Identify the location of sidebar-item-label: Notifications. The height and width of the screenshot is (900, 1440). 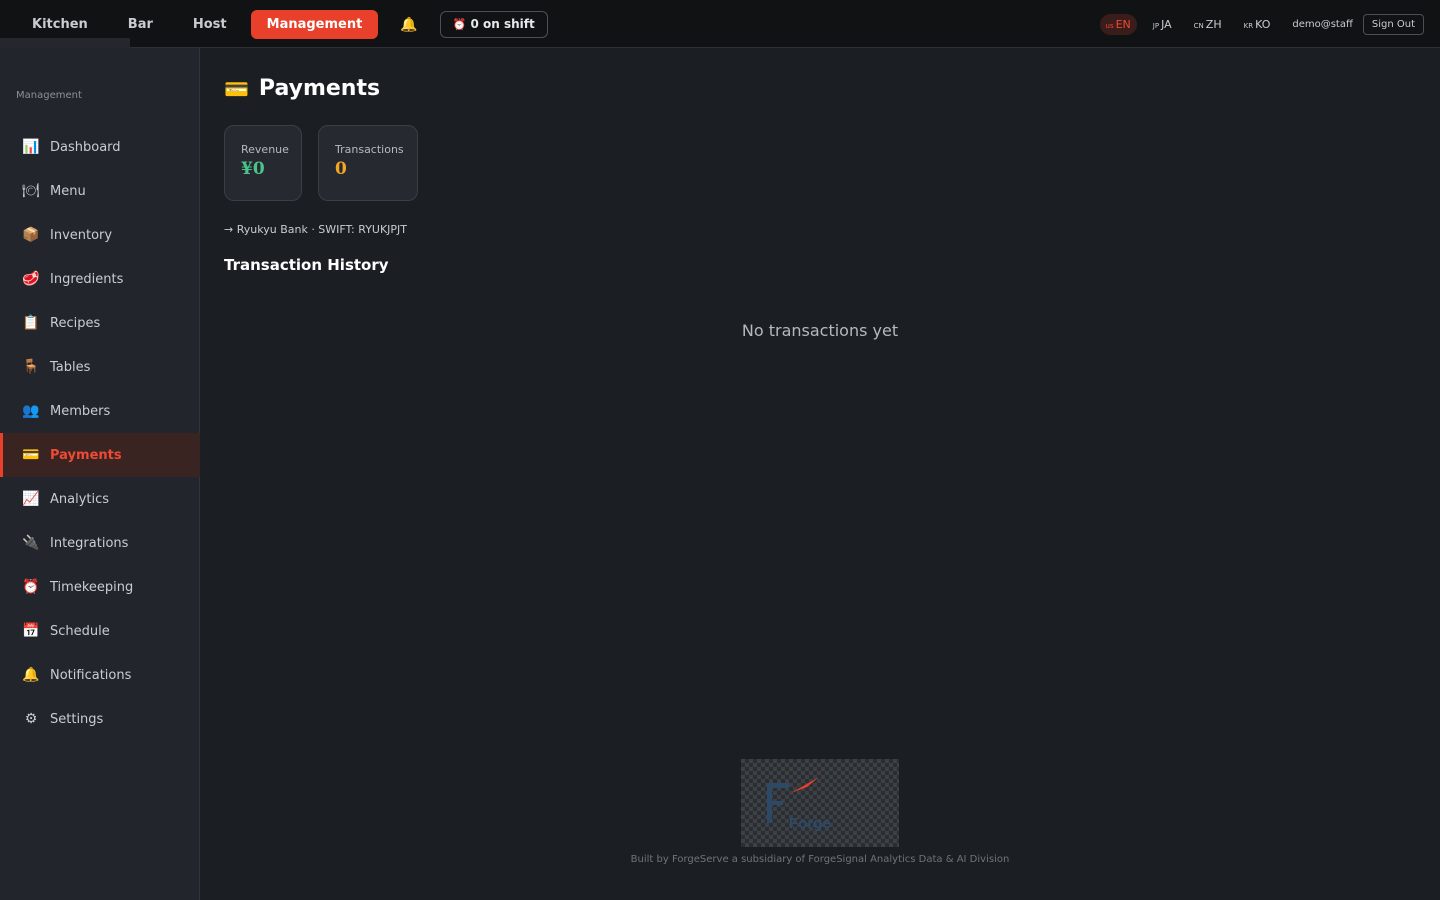
(91, 675).